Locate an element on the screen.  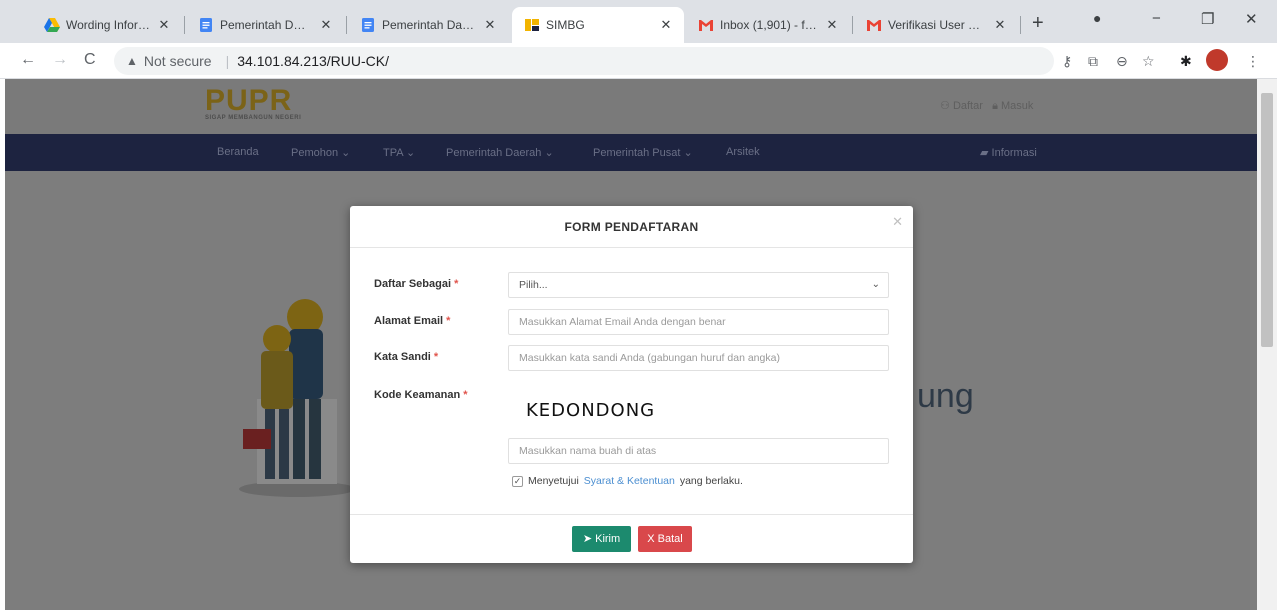
kata-sandi-label: Kata Sandi * is located at coordinates (406, 357).